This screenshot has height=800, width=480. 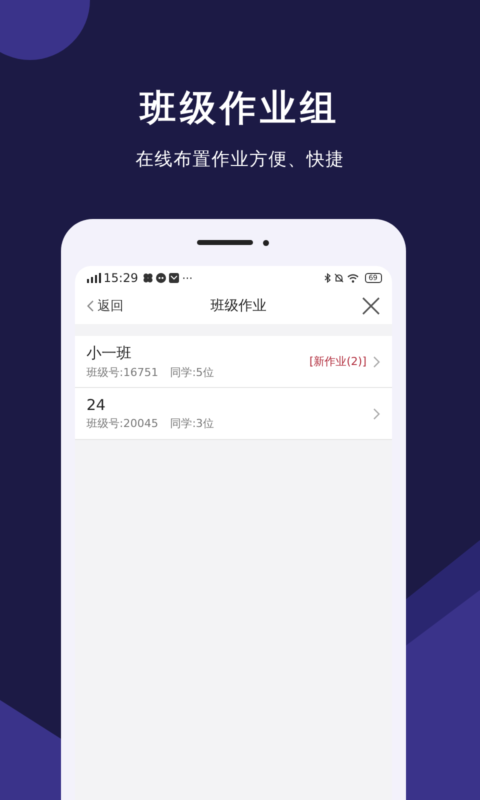 What do you see at coordinates (105, 306) in the screenshot?
I see `back-button: 返回` at bounding box center [105, 306].